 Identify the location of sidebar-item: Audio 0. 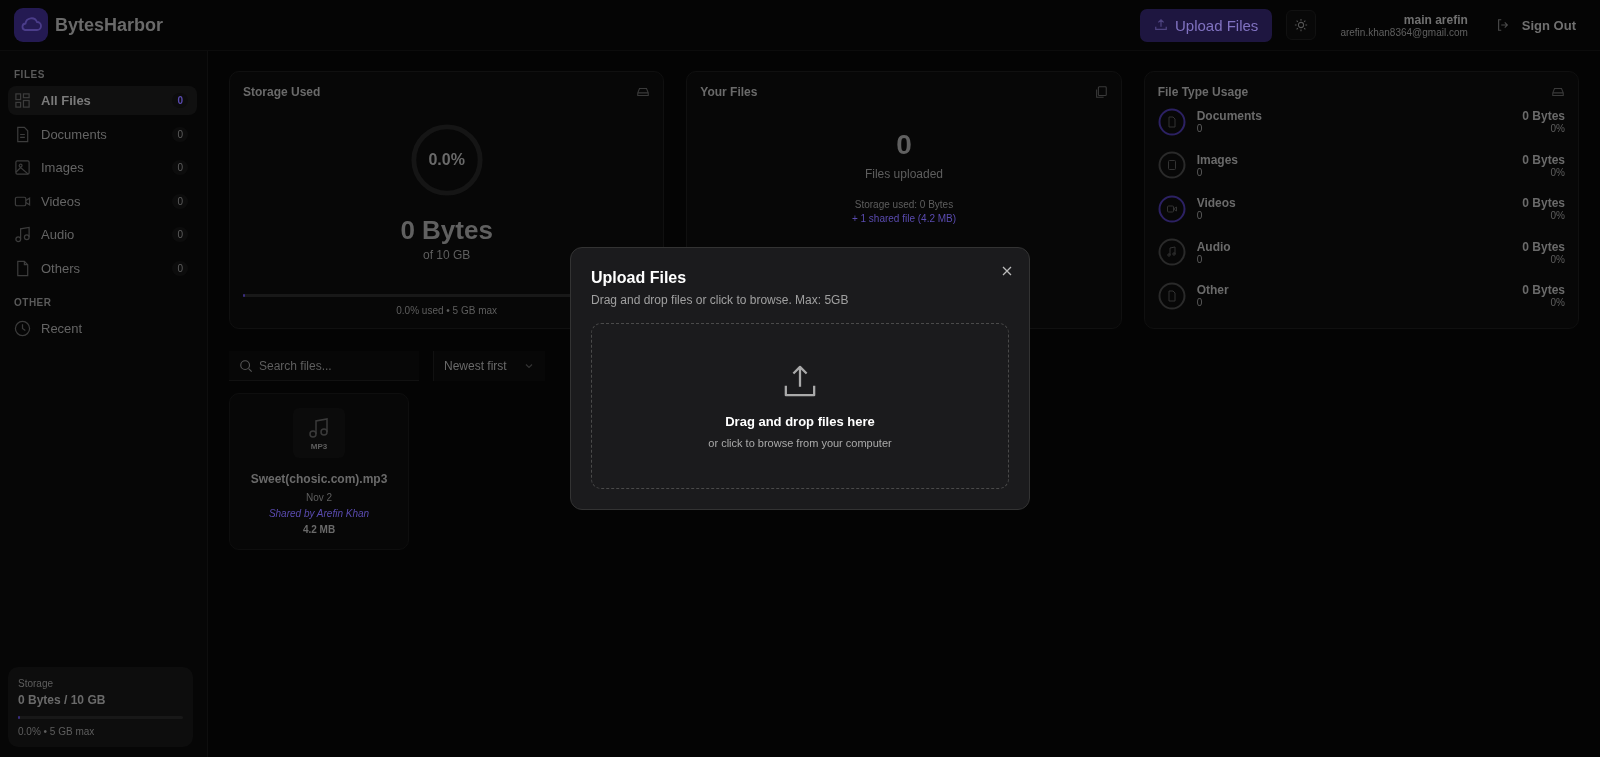
(102, 234).